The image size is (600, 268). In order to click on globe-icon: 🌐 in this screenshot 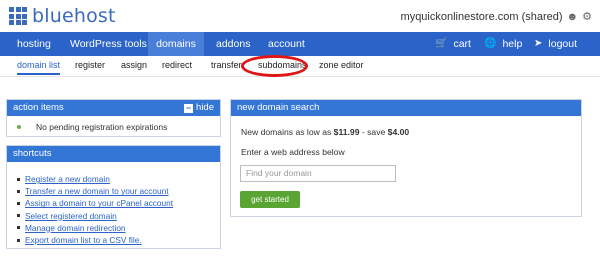, I will do `click(490, 43)`.